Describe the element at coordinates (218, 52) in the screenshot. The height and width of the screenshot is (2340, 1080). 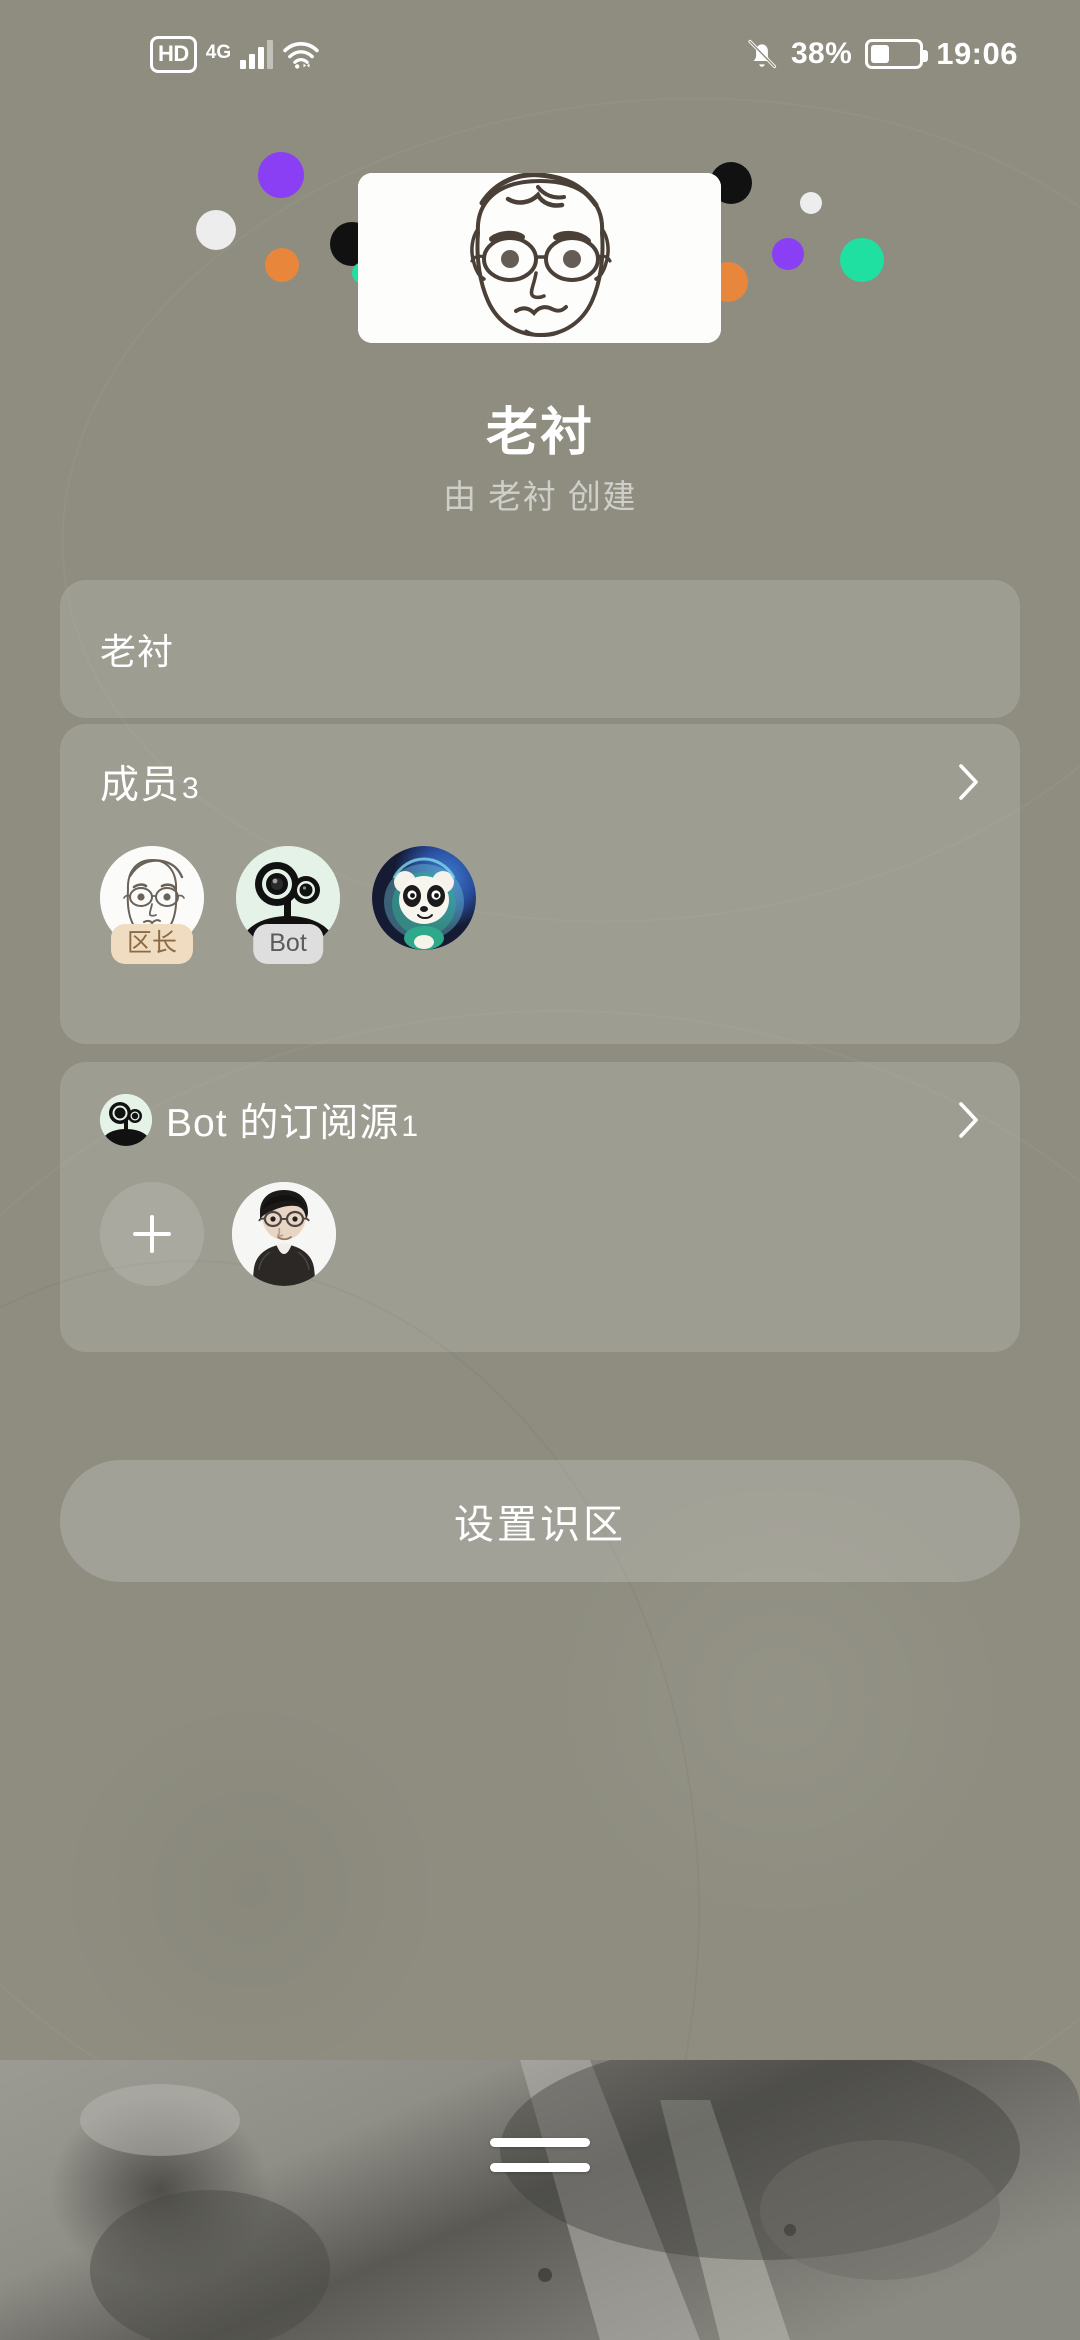
I see `network-type-label: 4G` at that location.